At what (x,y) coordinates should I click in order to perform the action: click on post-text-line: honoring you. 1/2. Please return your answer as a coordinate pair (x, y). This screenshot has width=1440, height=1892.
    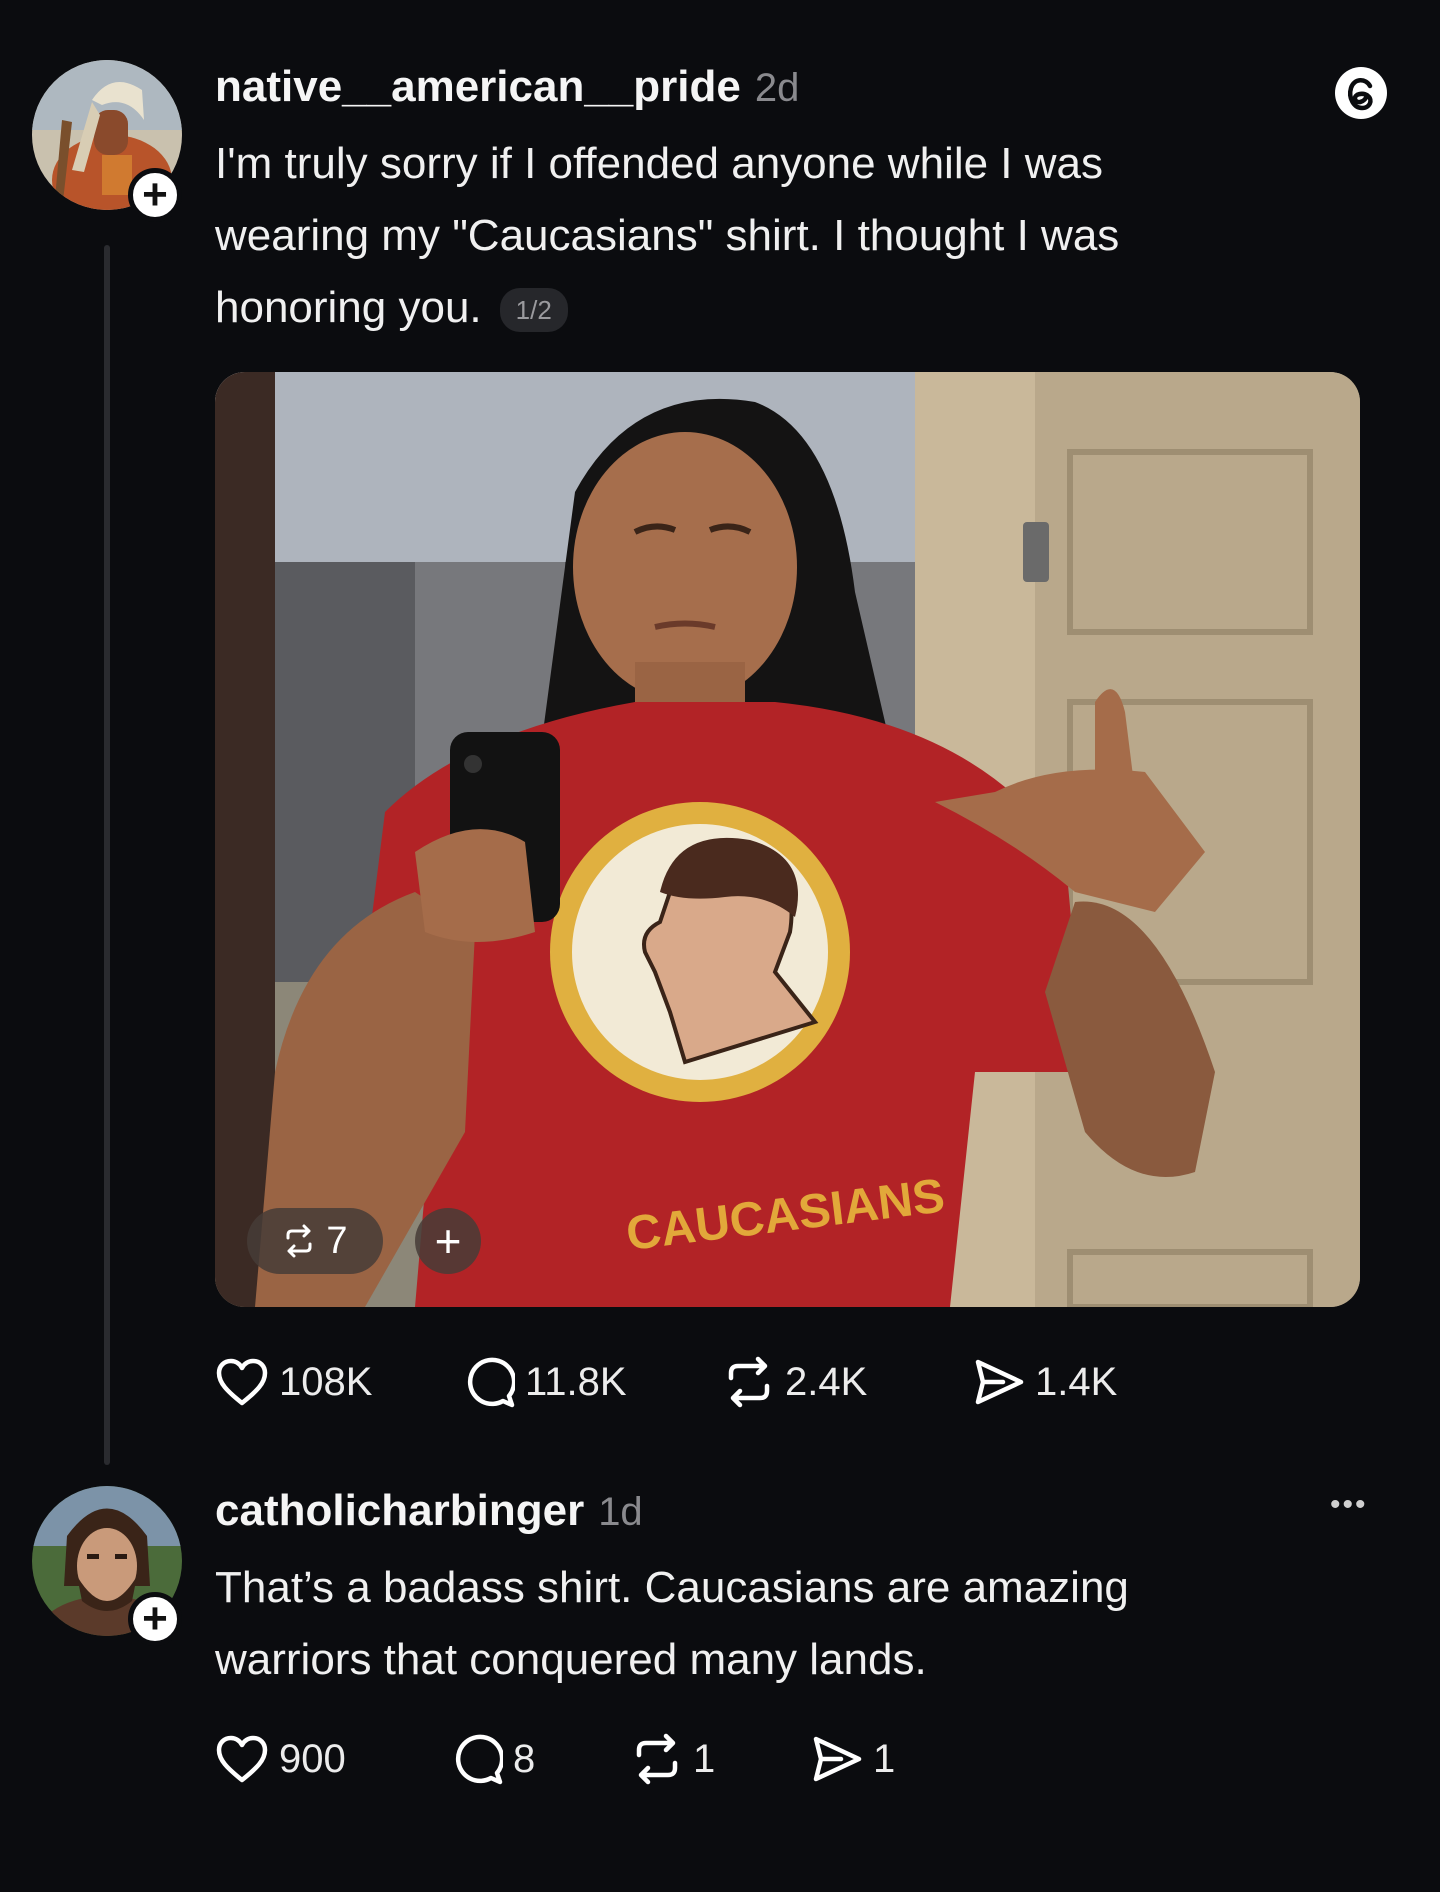
    Looking at the image, I should click on (765, 308).